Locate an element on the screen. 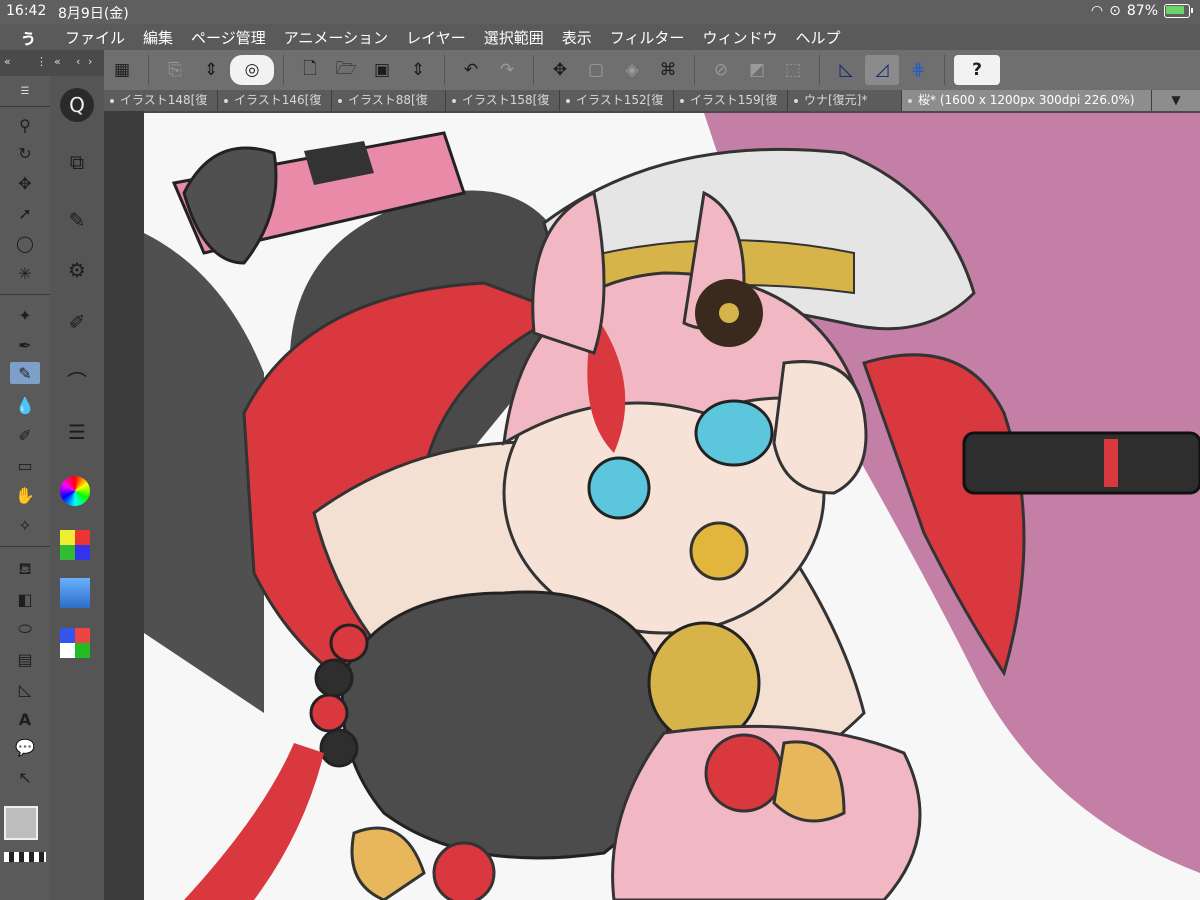  tab-menu-icon: ▼ is located at coordinates (1176, 100).